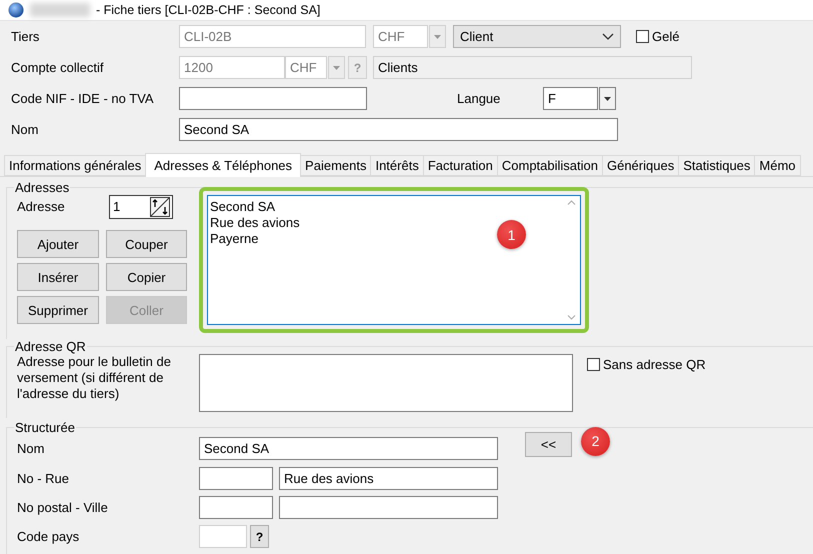 This screenshot has width=813, height=554. What do you see at coordinates (717, 165) in the screenshot?
I see `tab: Statistiques` at bounding box center [717, 165].